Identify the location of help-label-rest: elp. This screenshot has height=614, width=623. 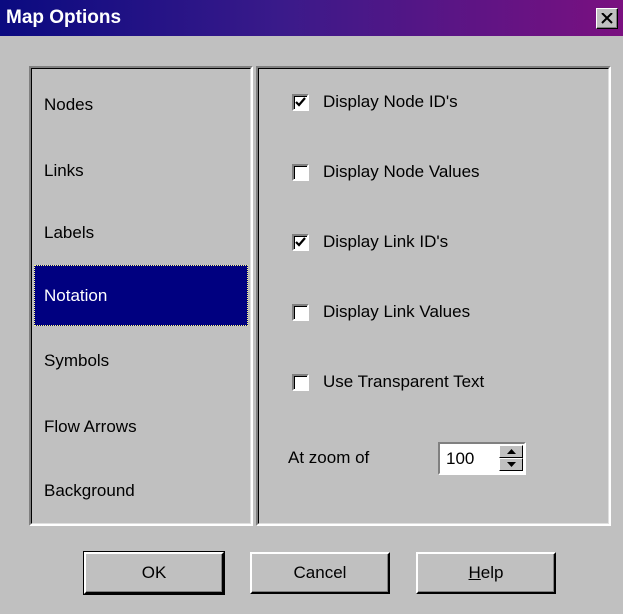
(492, 572).